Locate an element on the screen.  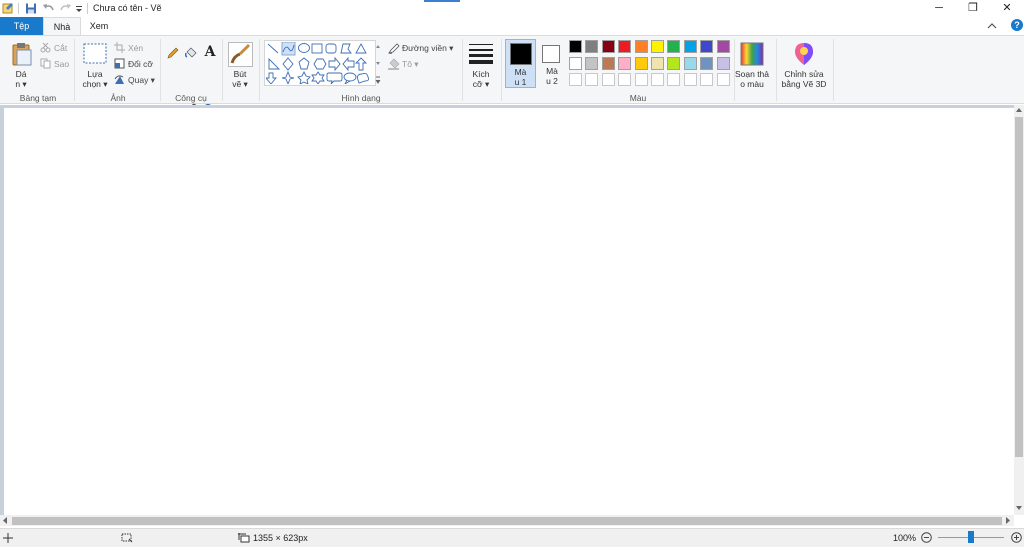
shapes-scroll-icon is located at coordinates (378, 64).